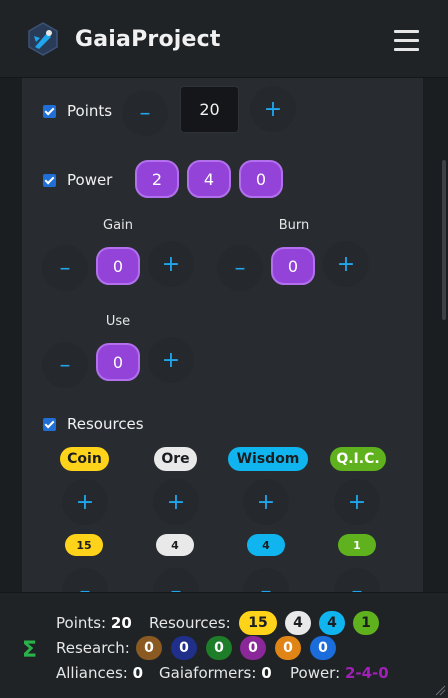 This screenshot has width=448, height=698. I want to click on points-label: Points, so click(90, 111).